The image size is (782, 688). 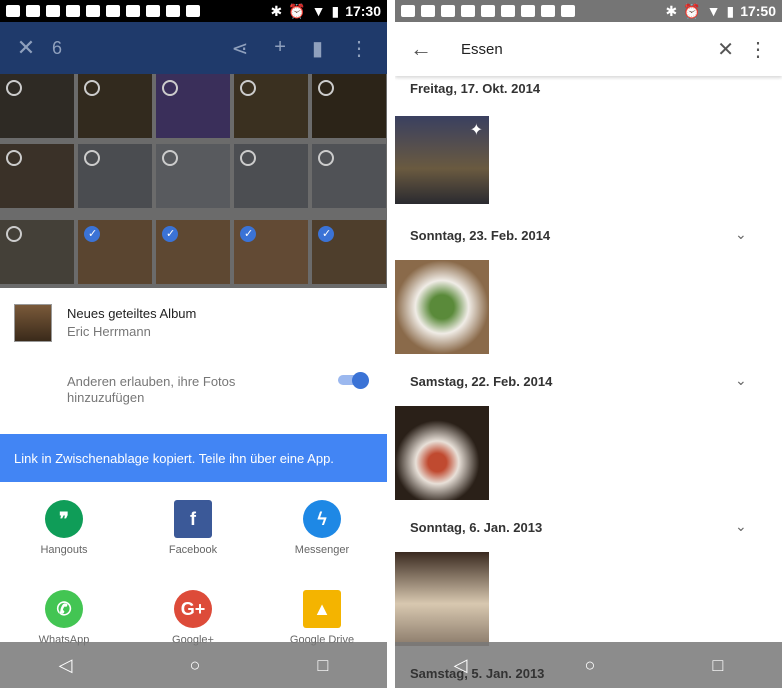 I want to click on messenger-icon: ϟ, so click(x=322, y=519).